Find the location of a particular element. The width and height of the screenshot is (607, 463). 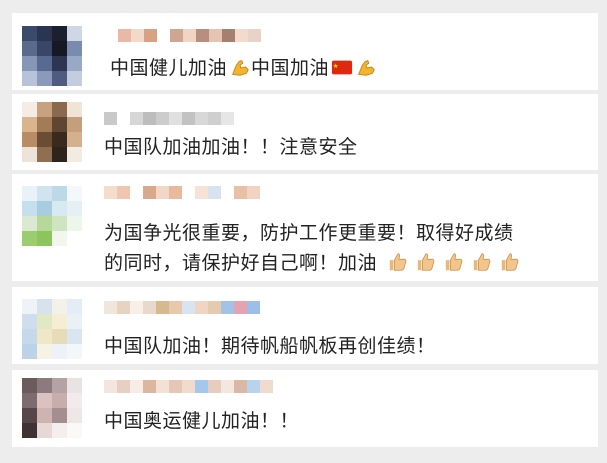

comment-text: 中国队加油加油！！注意安全 is located at coordinates (231, 147).